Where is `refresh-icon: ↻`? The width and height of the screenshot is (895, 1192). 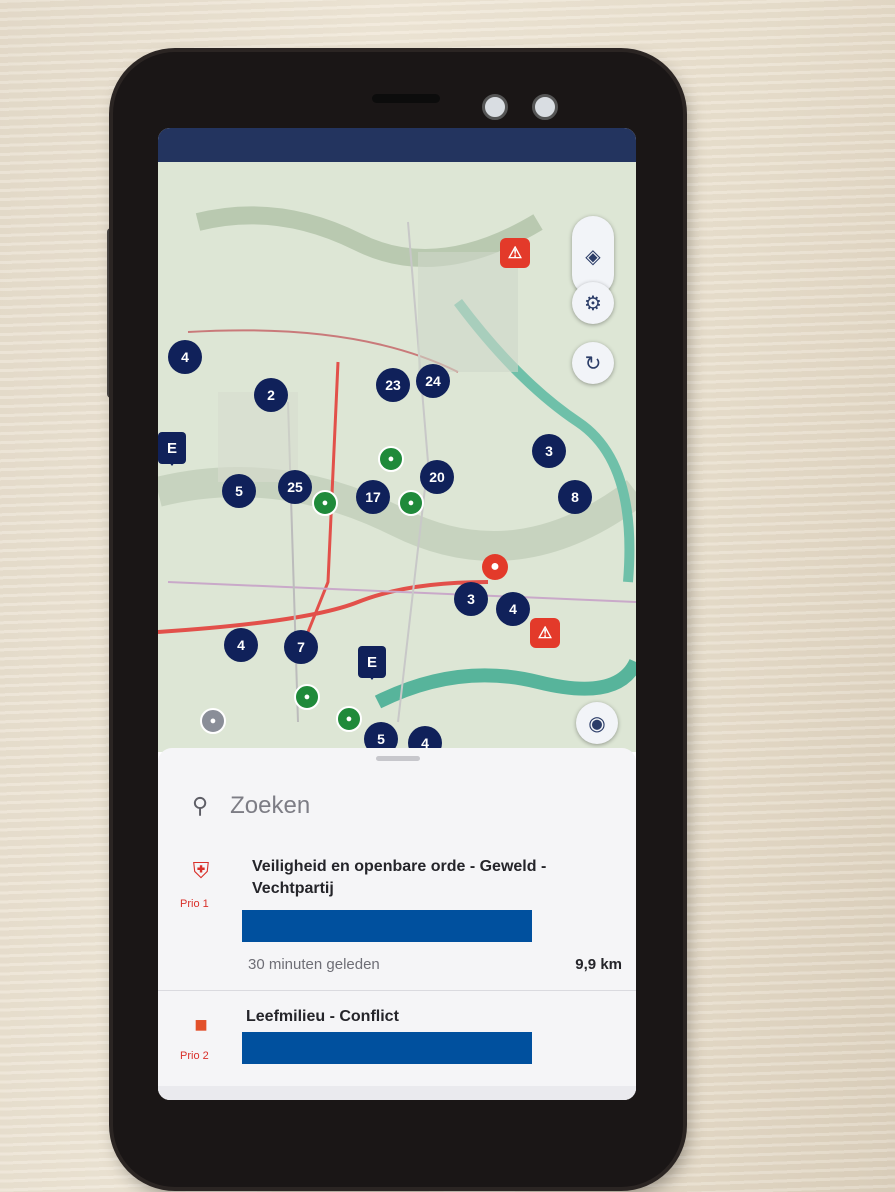 refresh-icon: ↻ is located at coordinates (593, 363).